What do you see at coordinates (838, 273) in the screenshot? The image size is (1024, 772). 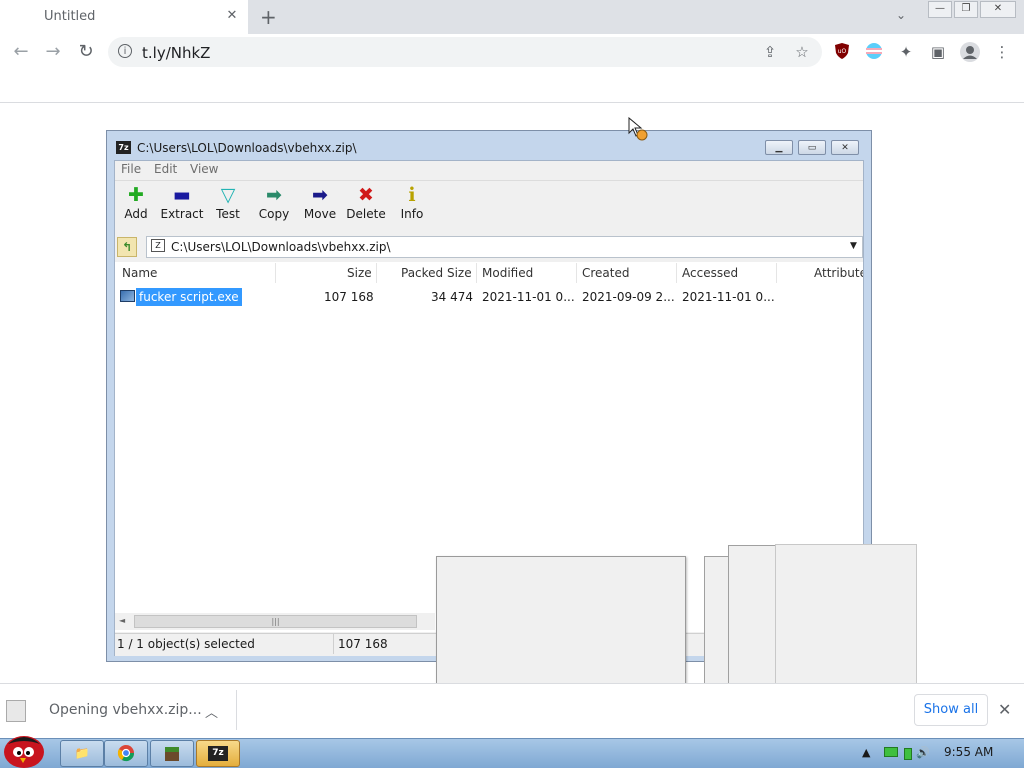 I see `column-attributes: Attributes` at bounding box center [838, 273].